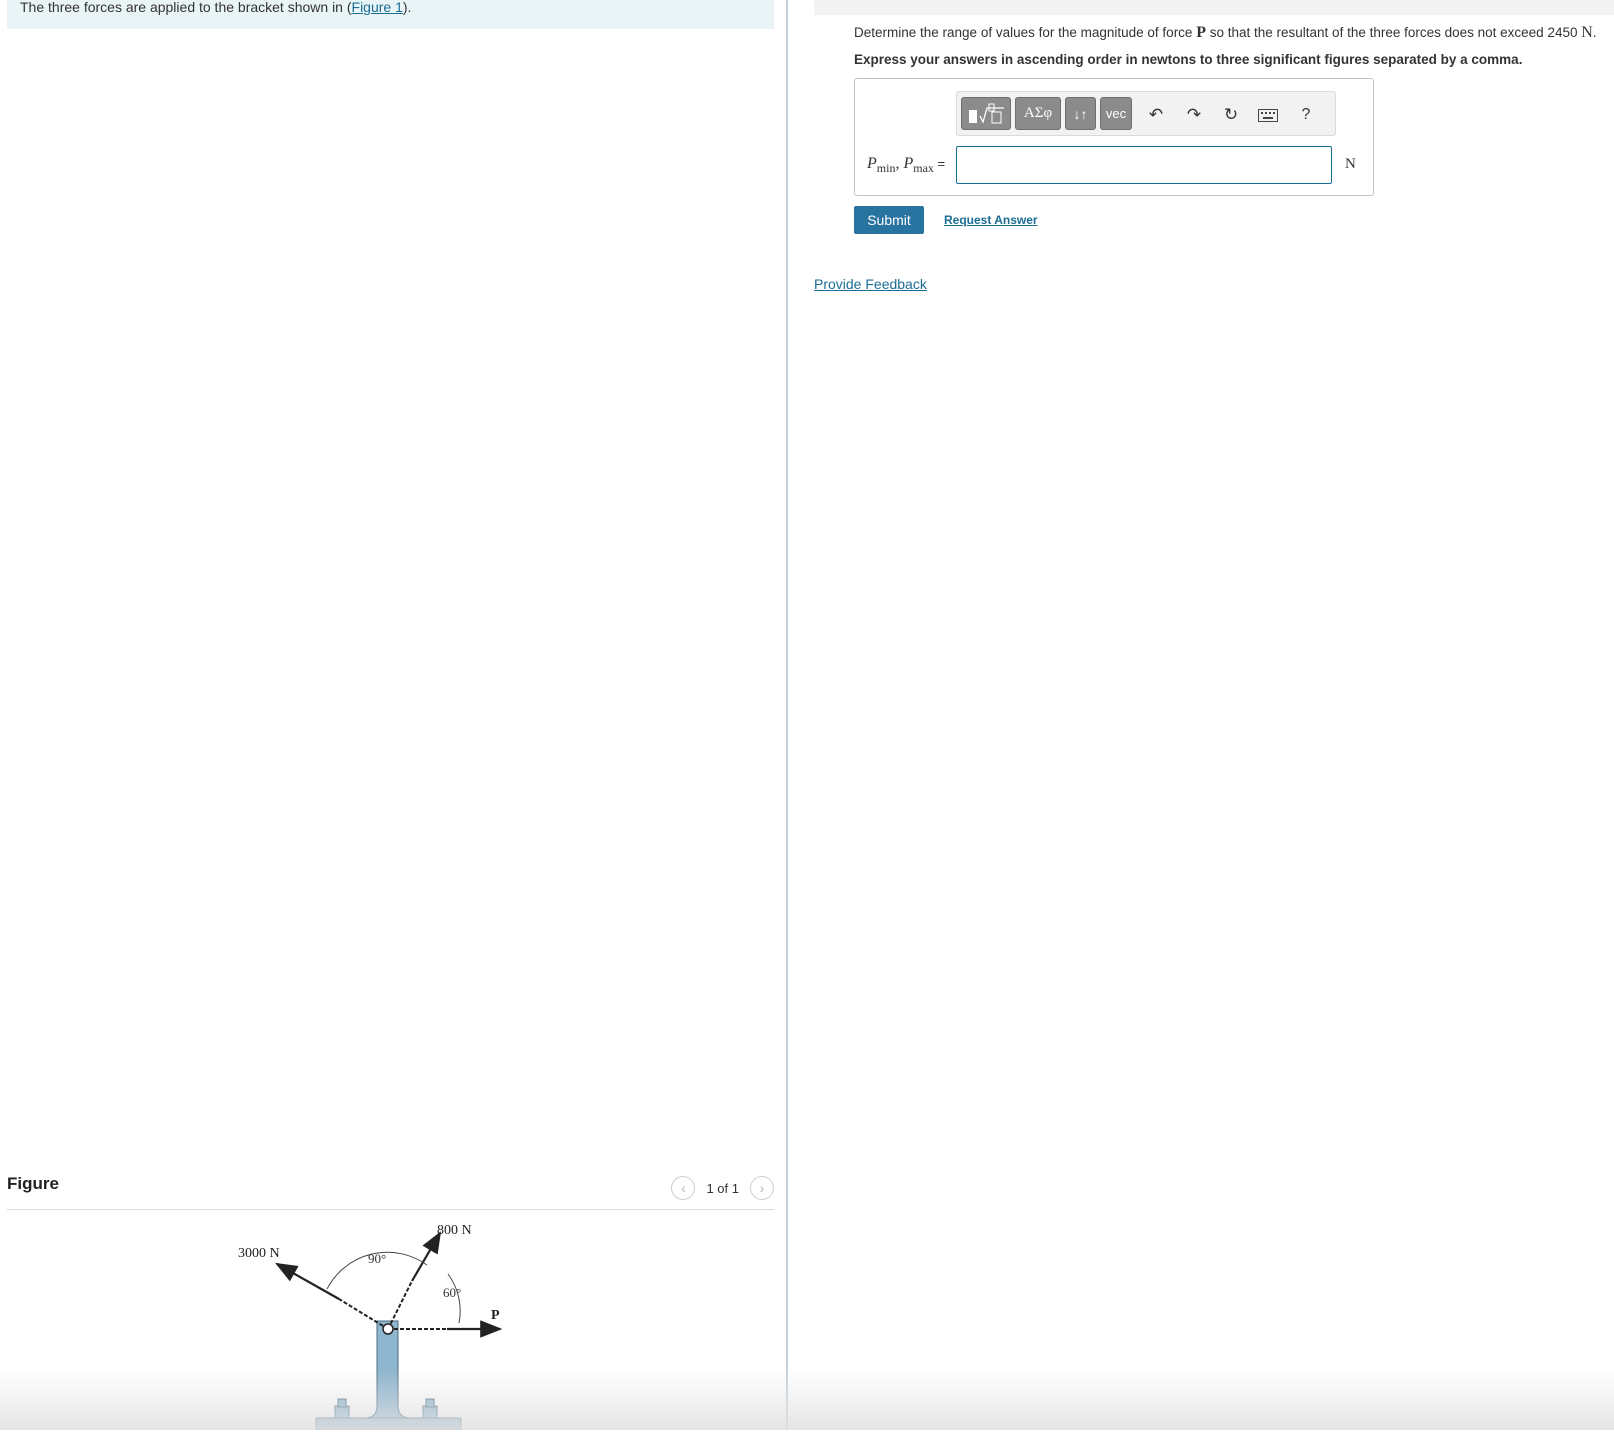 The height and width of the screenshot is (1435, 1614). Describe the element at coordinates (886, 168) in the screenshot. I see `label-pmin-sub: min` at that location.